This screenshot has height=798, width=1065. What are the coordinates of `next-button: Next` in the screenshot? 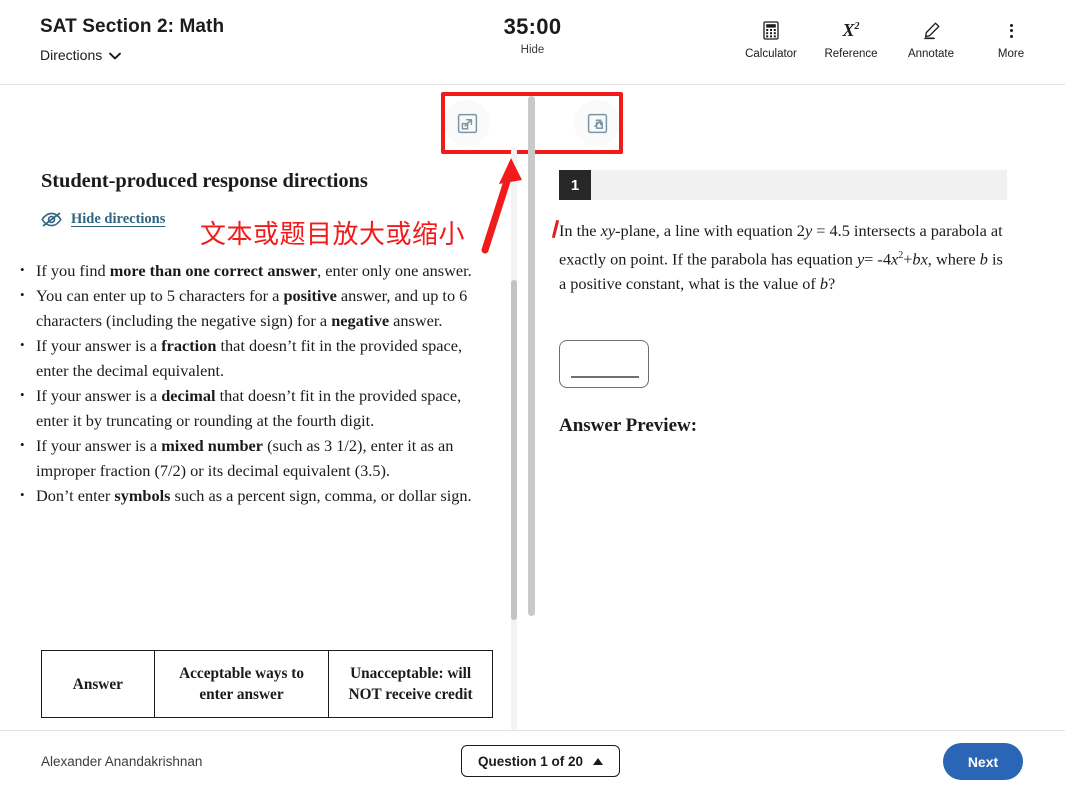 It's located at (983, 761).